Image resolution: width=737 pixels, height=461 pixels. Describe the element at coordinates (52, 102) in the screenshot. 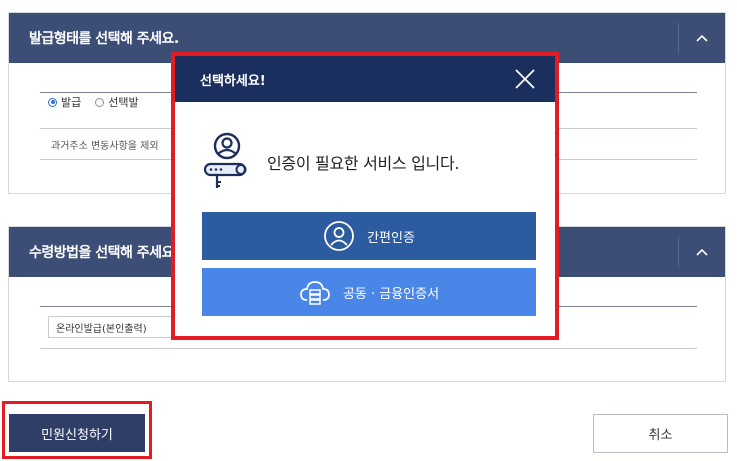

I see `radio-dot-selected` at that location.